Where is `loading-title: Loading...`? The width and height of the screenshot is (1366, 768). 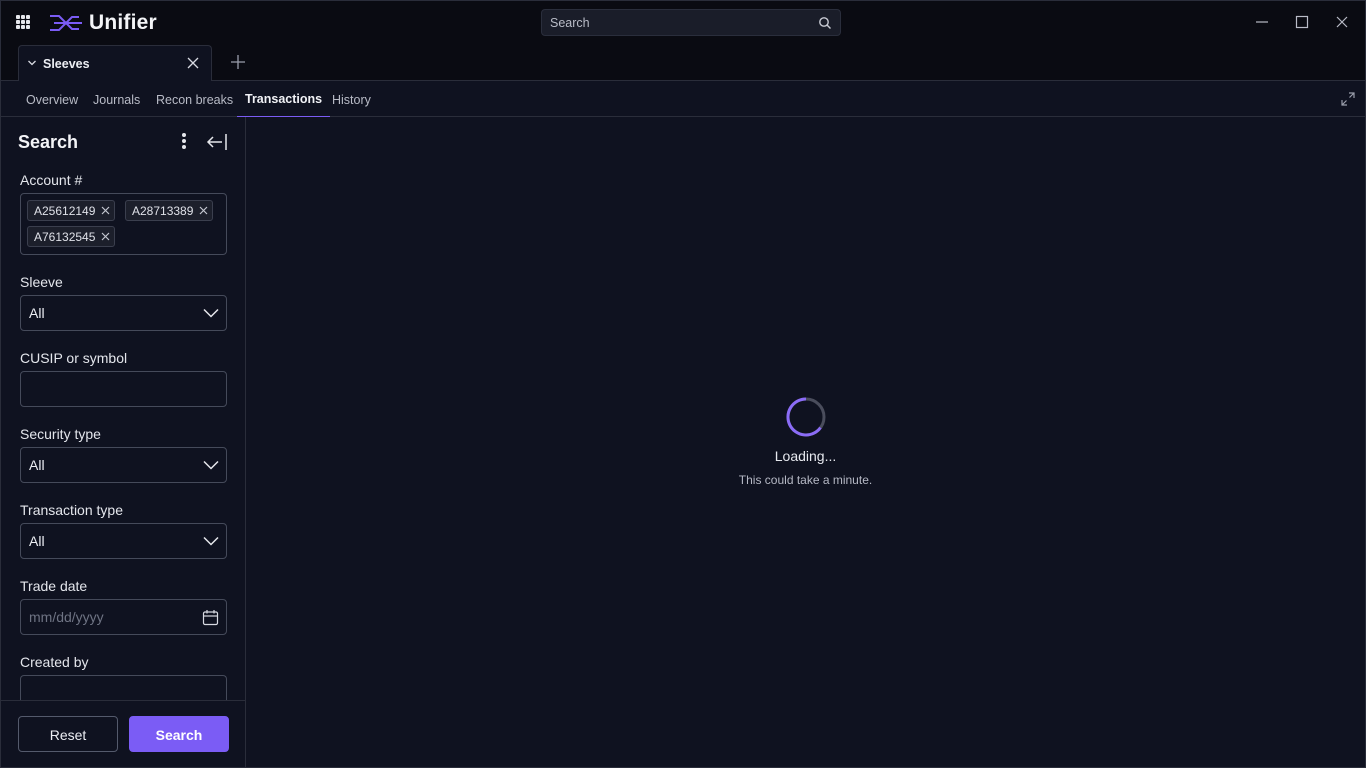 loading-title: Loading... is located at coordinates (805, 456).